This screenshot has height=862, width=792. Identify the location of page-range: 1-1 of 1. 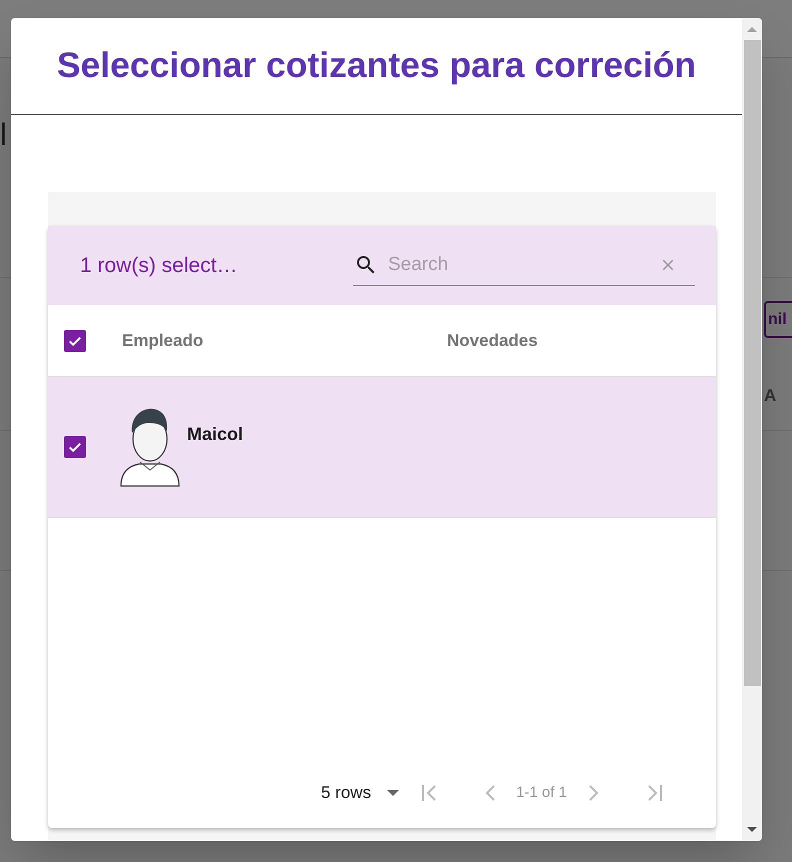
(541, 792).